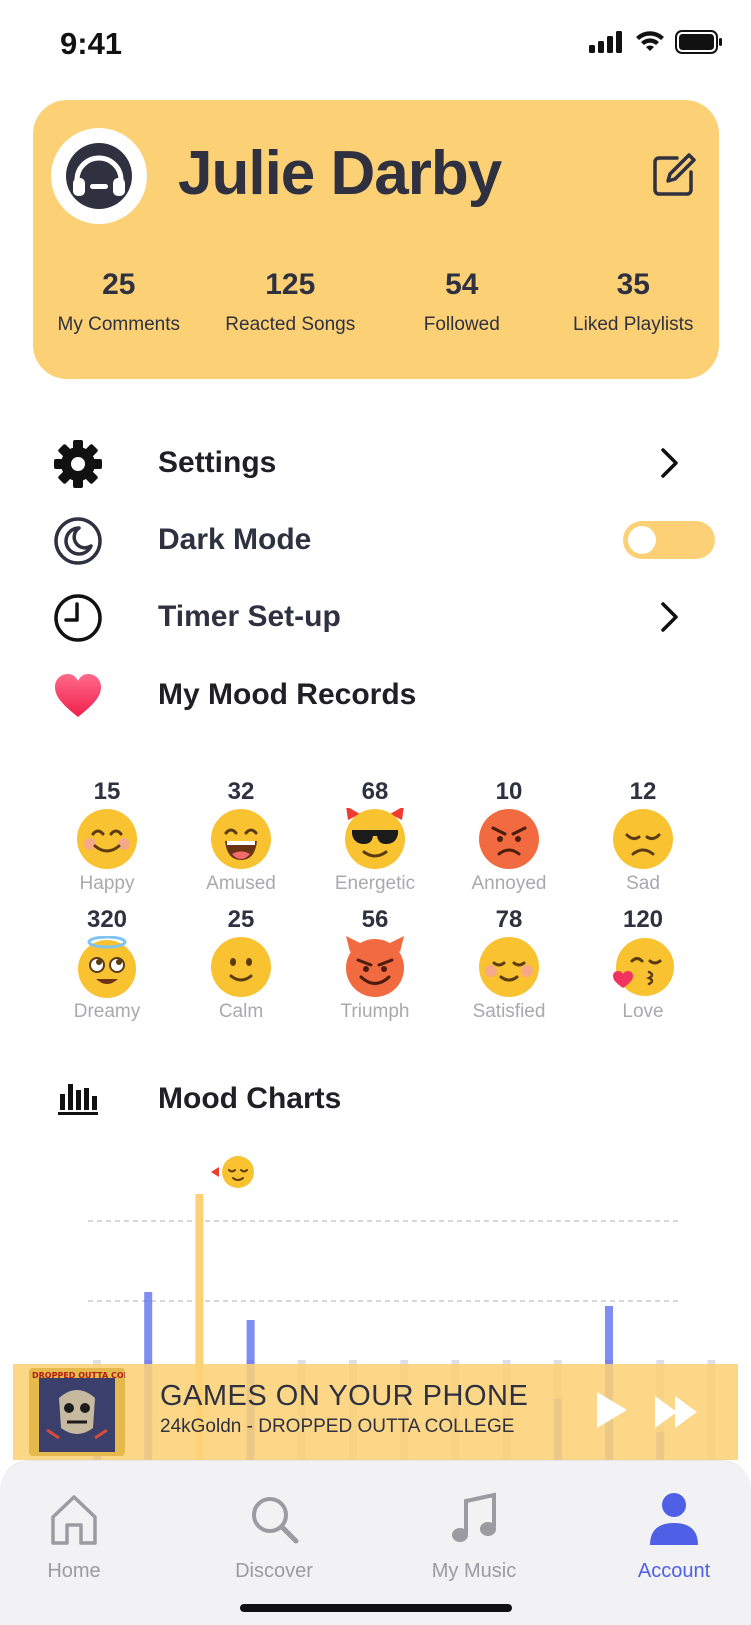  What do you see at coordinates (274, 1571) in the screenshot?
I see `tab-label: Discover` at bounding box center [274, 1571].